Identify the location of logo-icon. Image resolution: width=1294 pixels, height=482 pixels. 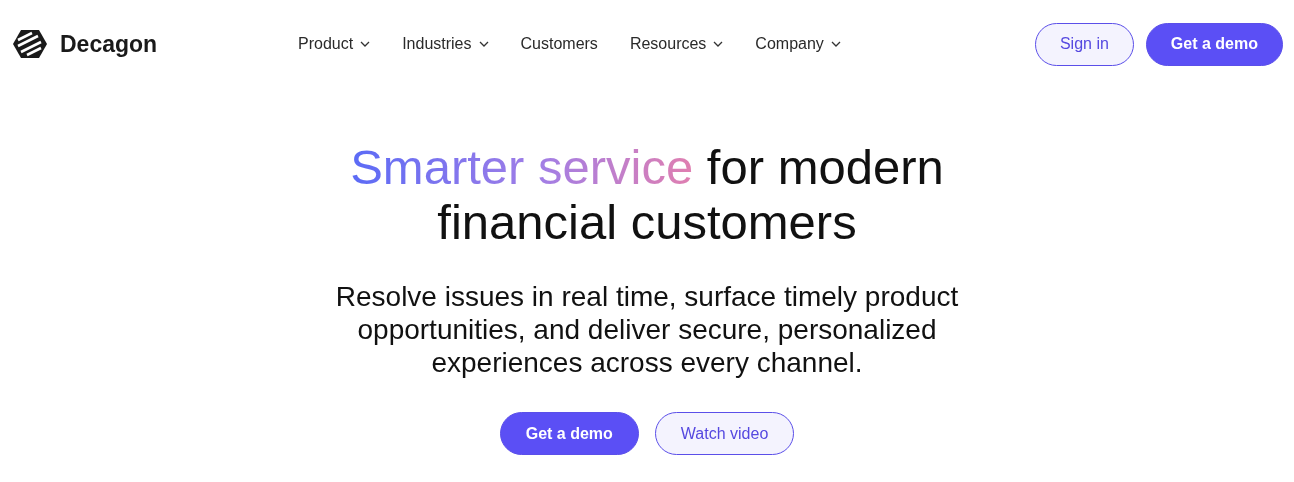
(30, 44).